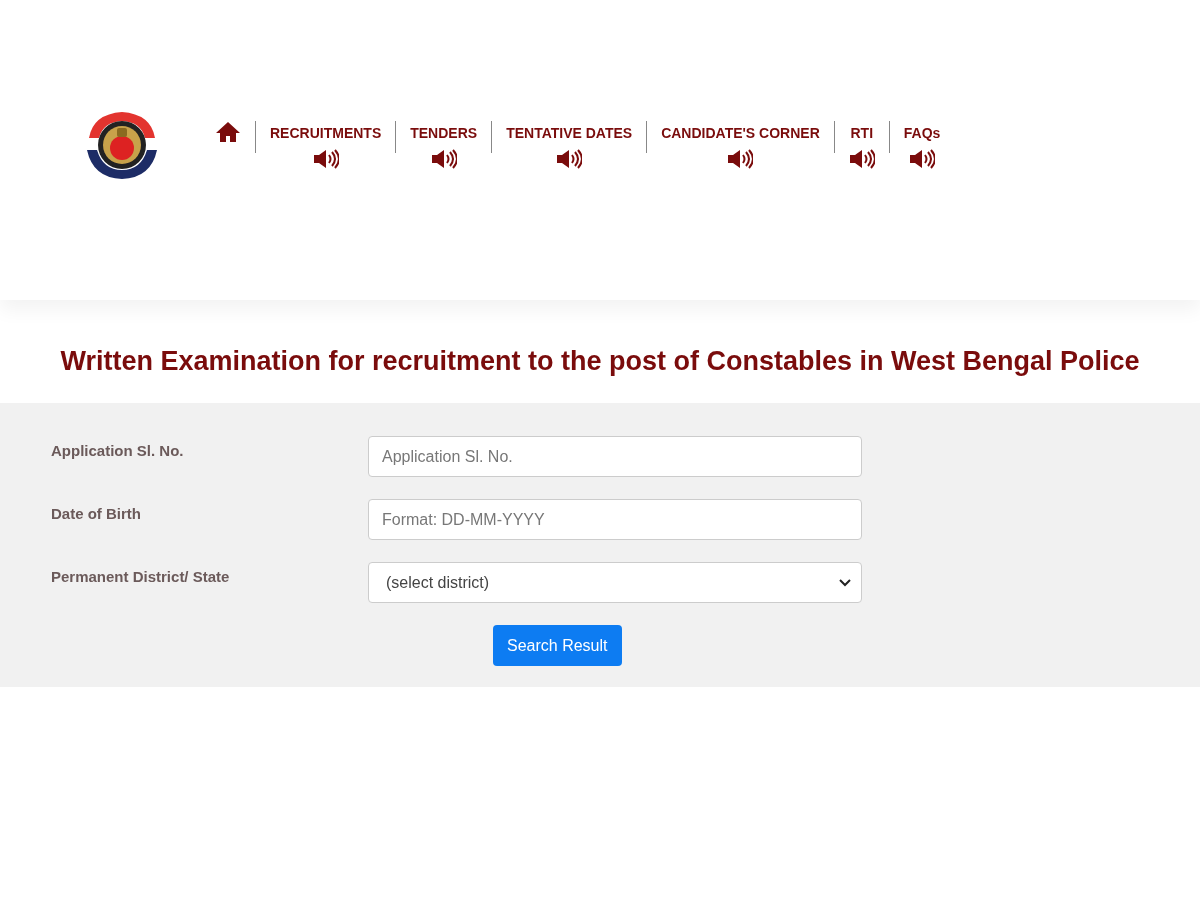  Describe the element at coordinates (845, 582) in the screenshot. I see `chevron-down-icon` at that location.